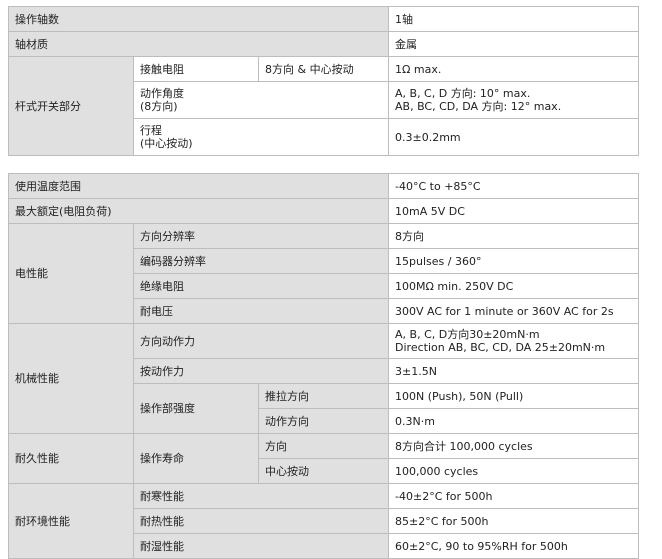  What do you see at coordinates (261, 100) in the screenshot?
I see `row-label: 动作角度 (8方向)` at bounding box center [261, 100].